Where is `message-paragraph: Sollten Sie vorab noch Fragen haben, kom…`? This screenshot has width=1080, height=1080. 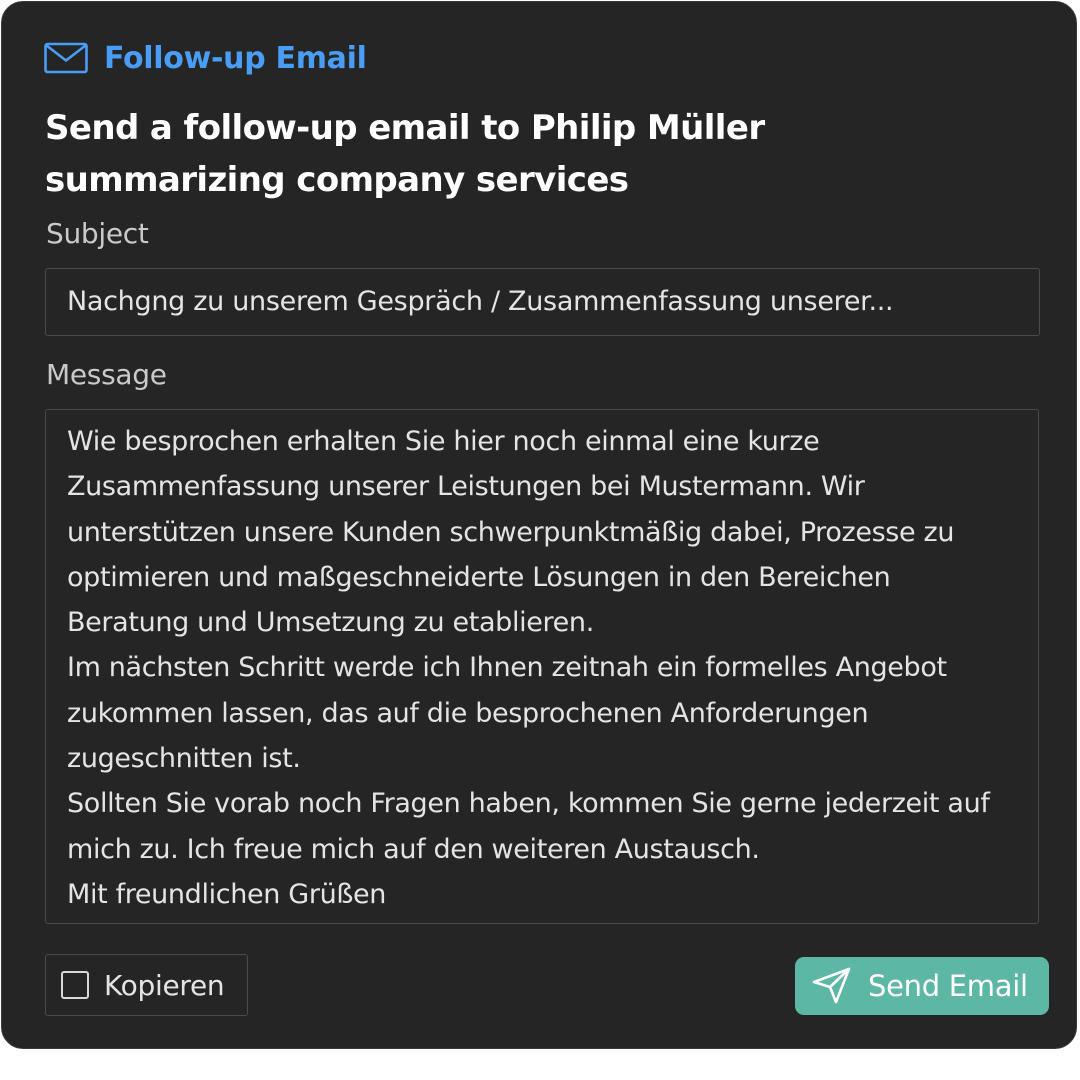 message-paragraph: Sollten Sie vorab noch Fragen haben, kom… is located at coordinates (528, 826).